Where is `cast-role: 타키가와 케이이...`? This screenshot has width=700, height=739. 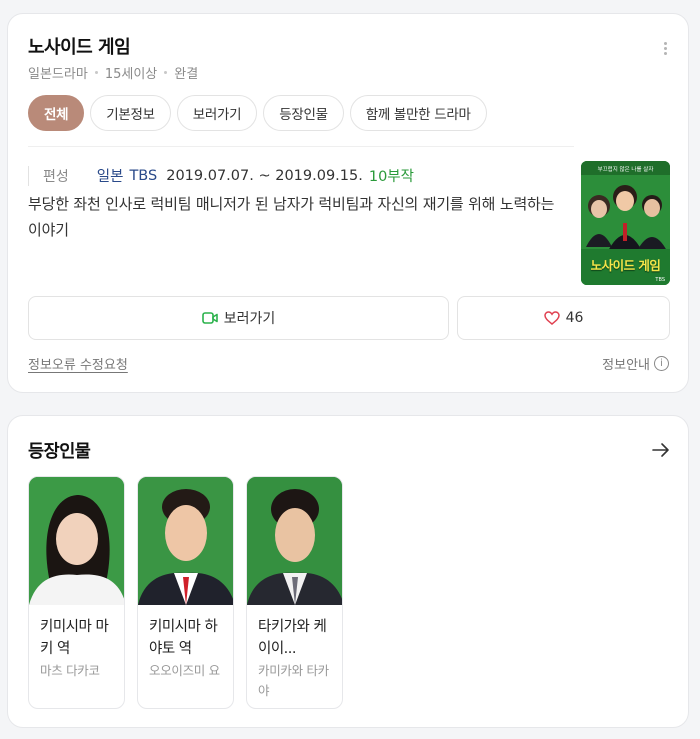 cast-role: 타키가와 케이이... is located at coordinates (292, 638).